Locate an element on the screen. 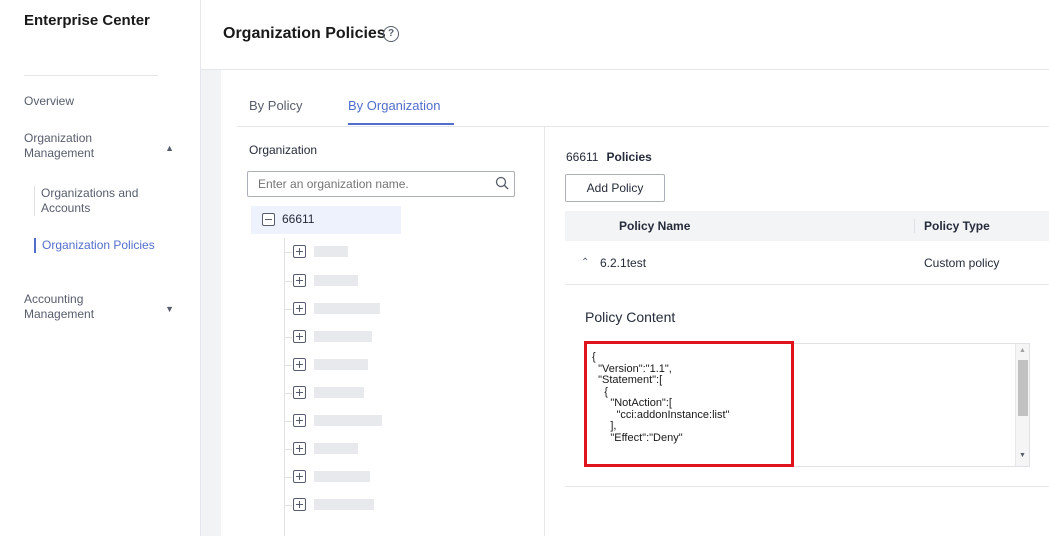  policy-content-title: Policy Content is located at coordinates (630, 317).